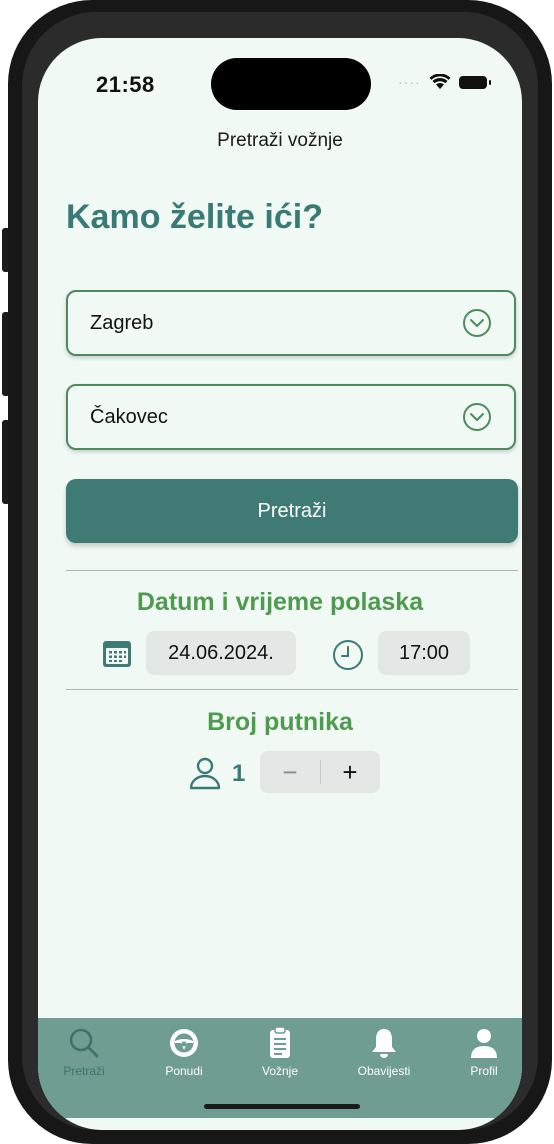  I want to click on status-time: 21:58, so click(125, 84).